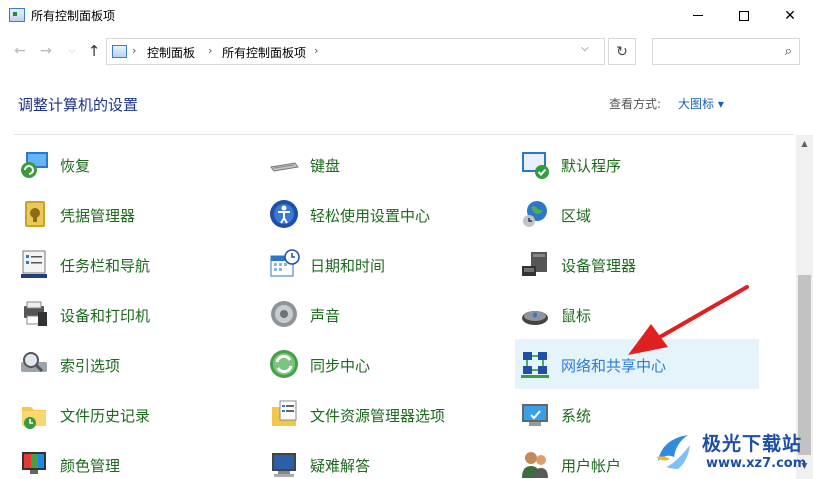 The height and width of the screenshot is (479, 813). What do you see at coordinates (94, 51) in the screenshot?
I see `up-button: ↑` at bounding box center [94, 51].